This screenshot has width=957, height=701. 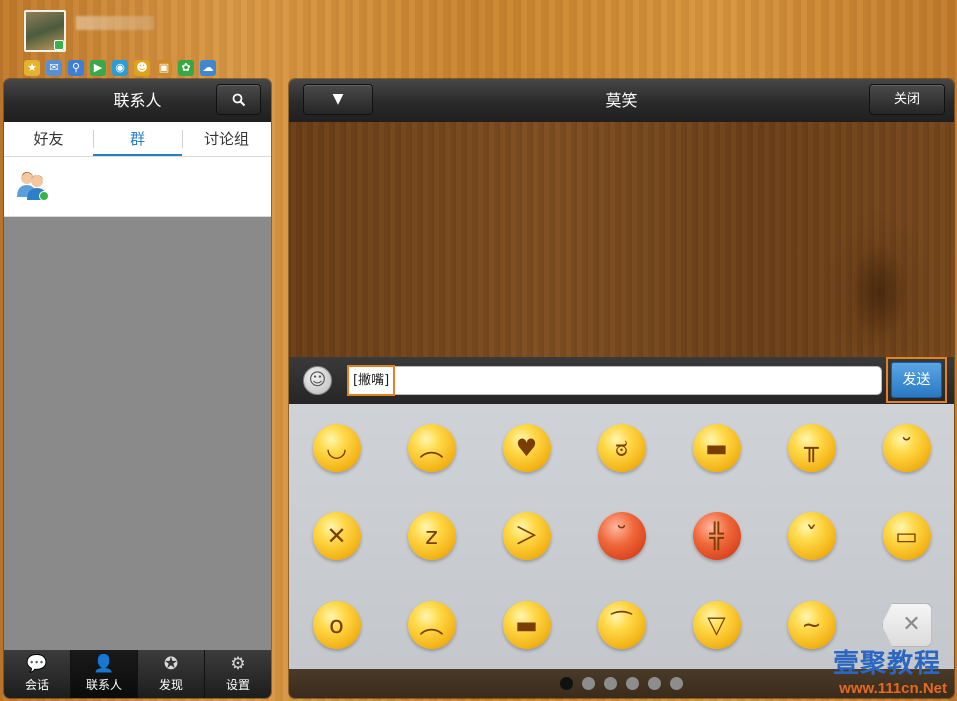 I want to click on search-icon, so click(x=239, y=99).